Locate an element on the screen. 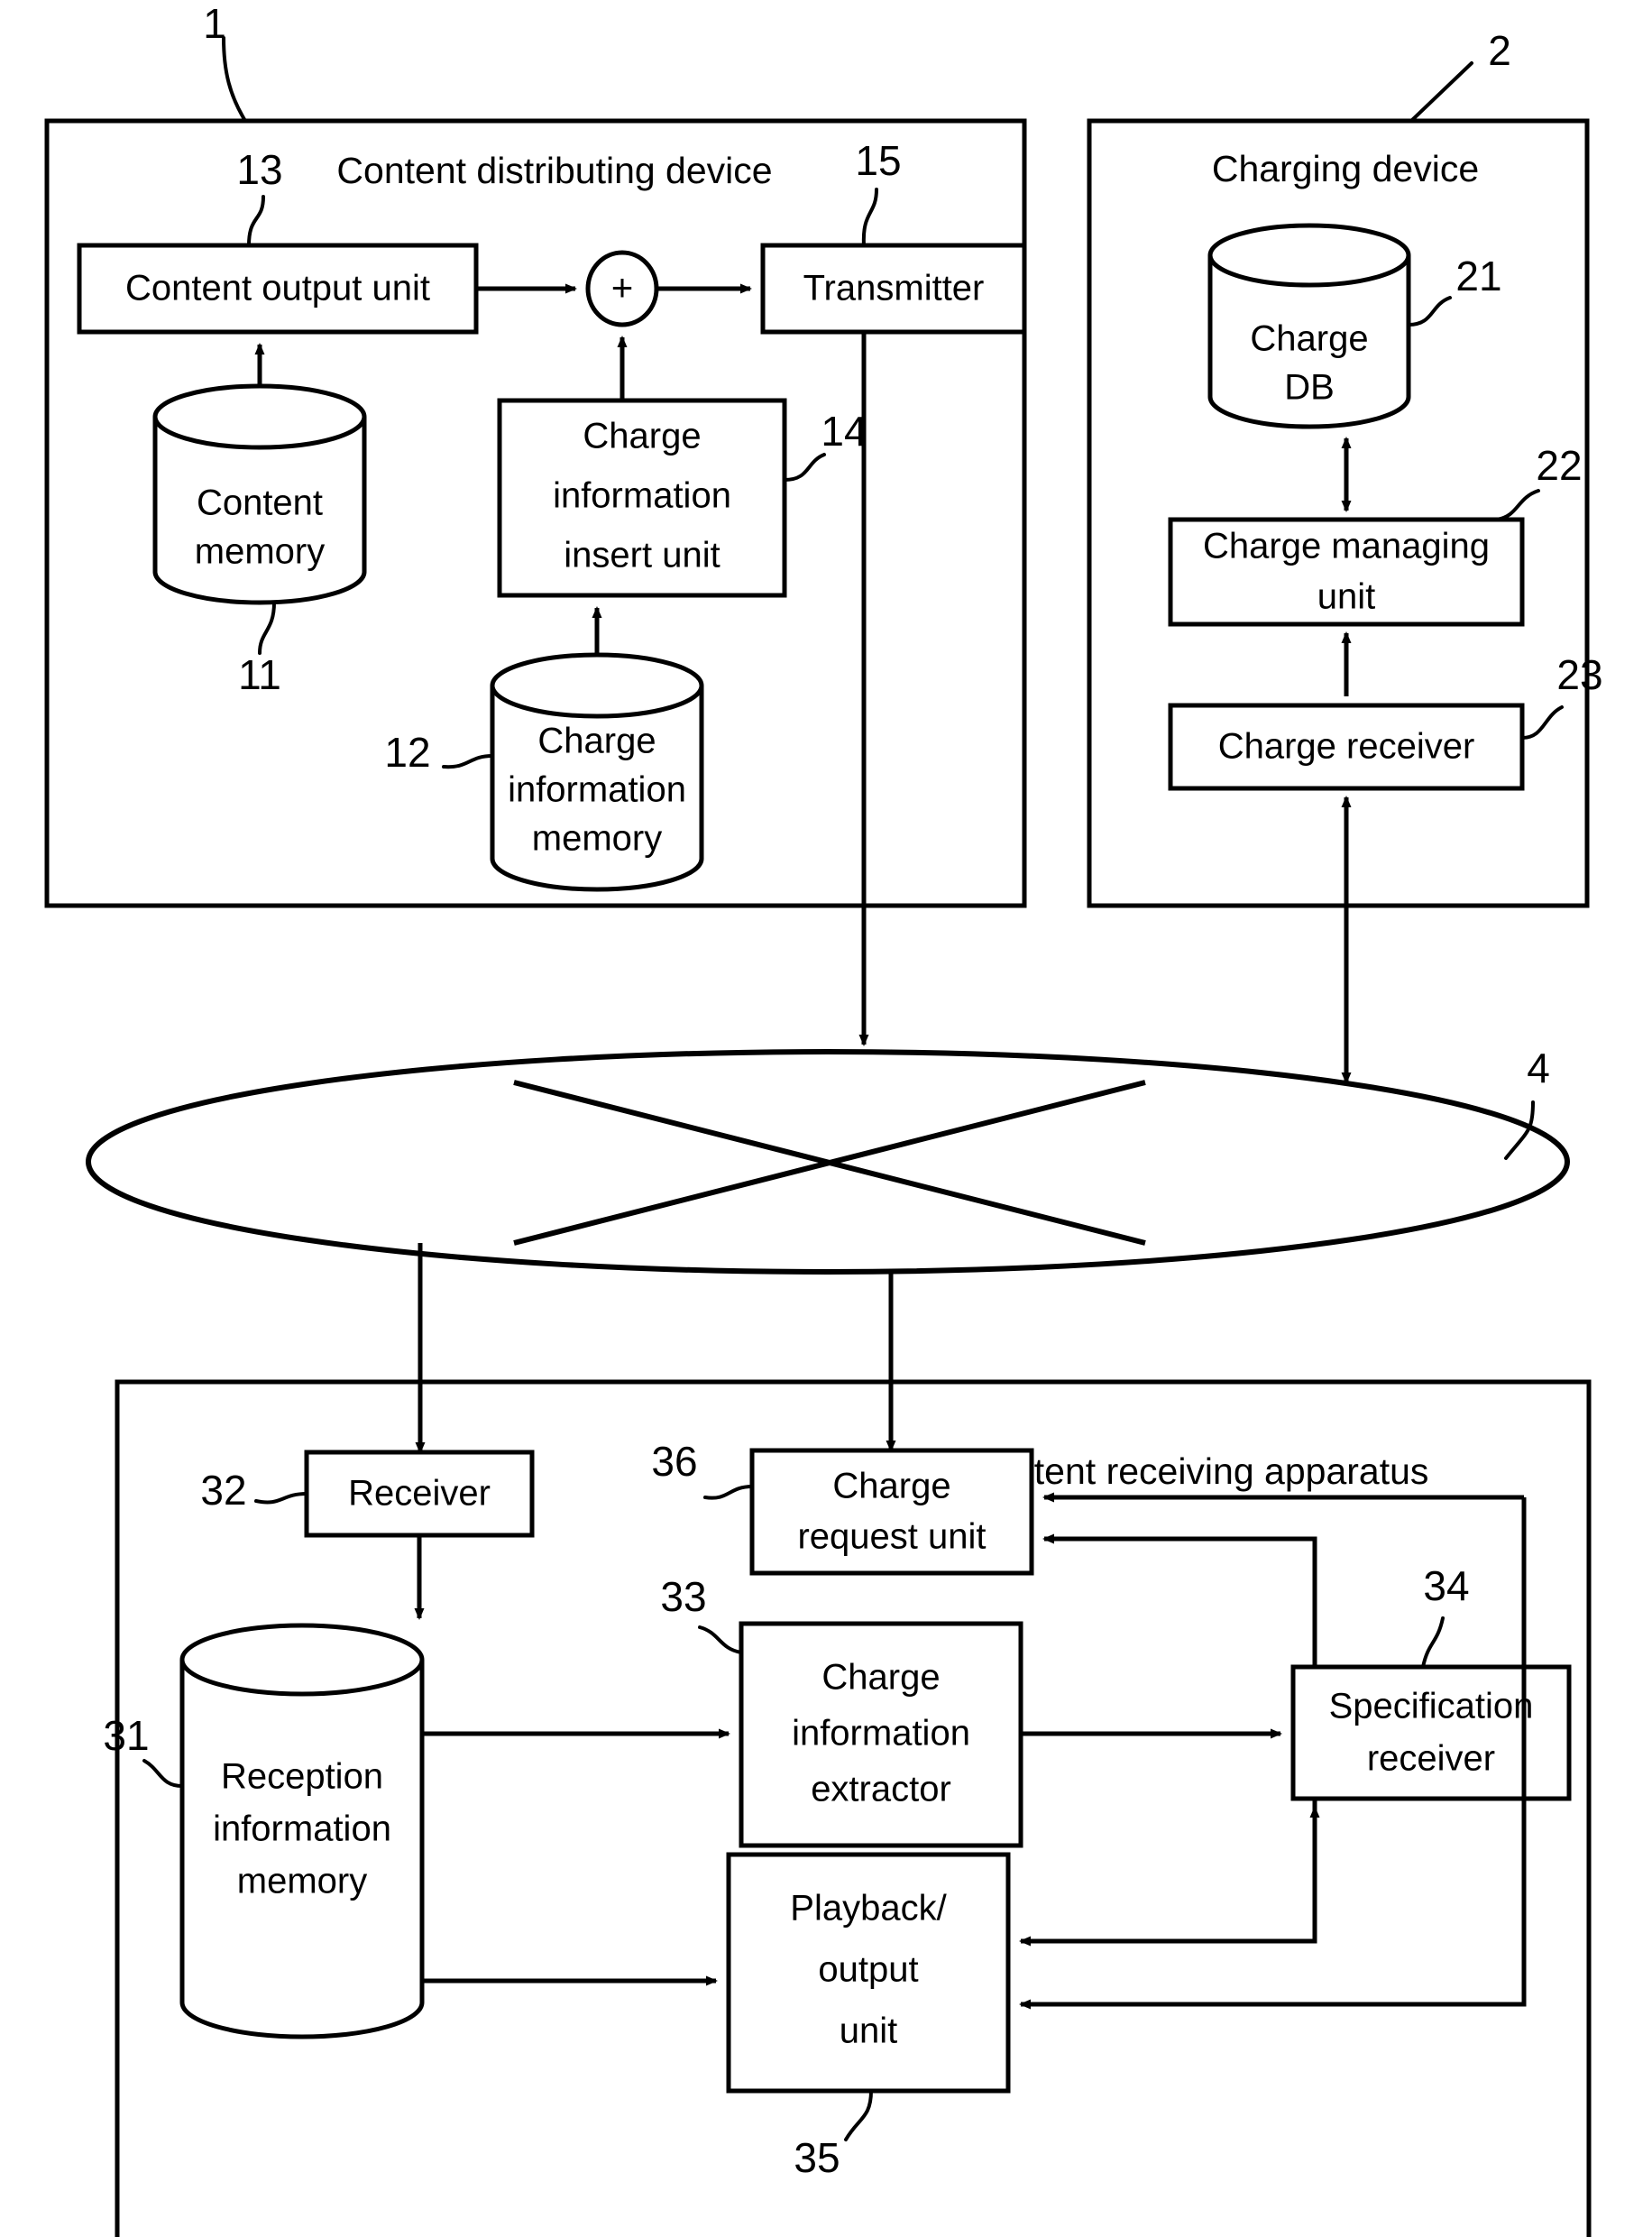 The height and width of the screenshot is (2237, 1652). ref-23-leader is located at coordinates (1542, 722).